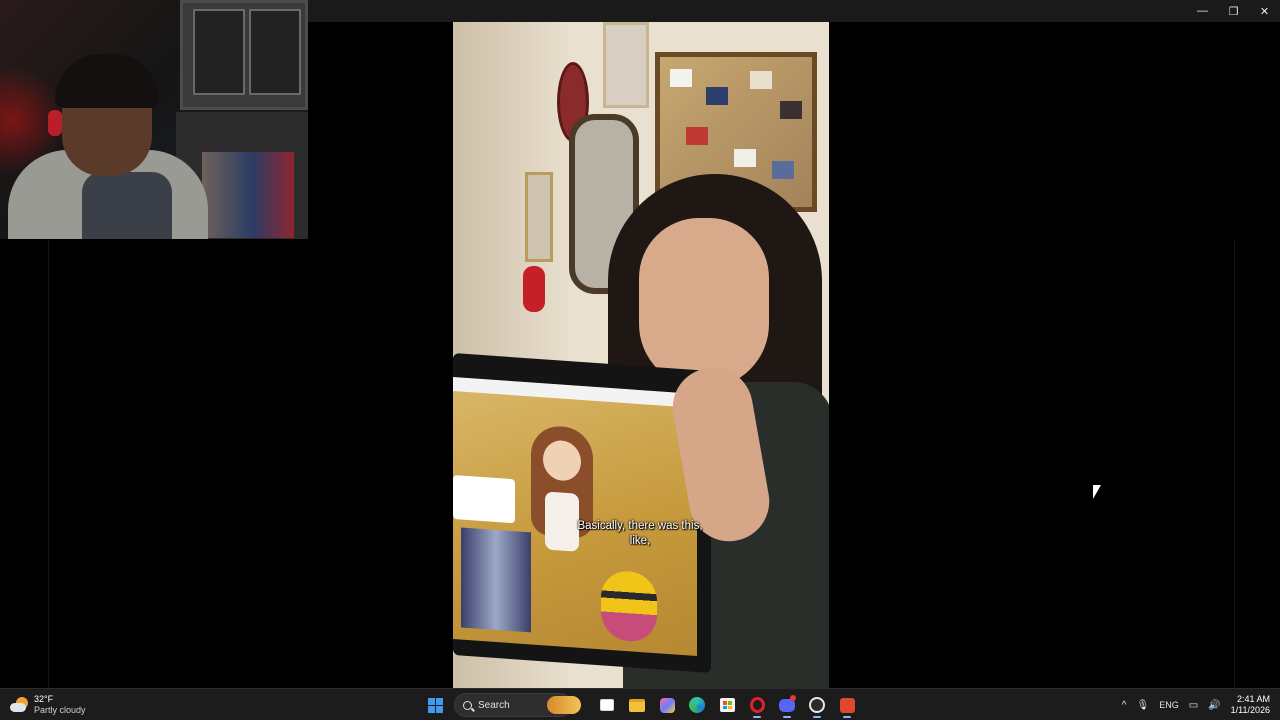  I want to click on shirt, so click(127, 205).